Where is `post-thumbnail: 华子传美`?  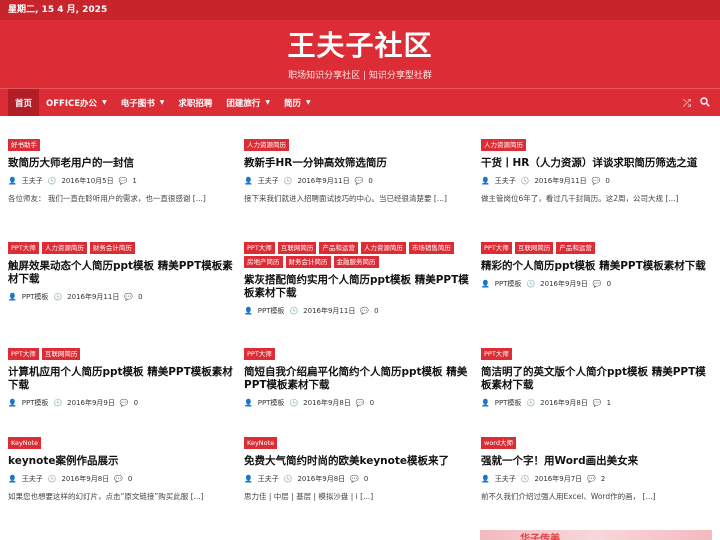 post-thumbnail: 华子传美 is located at coordinates (596, 535).